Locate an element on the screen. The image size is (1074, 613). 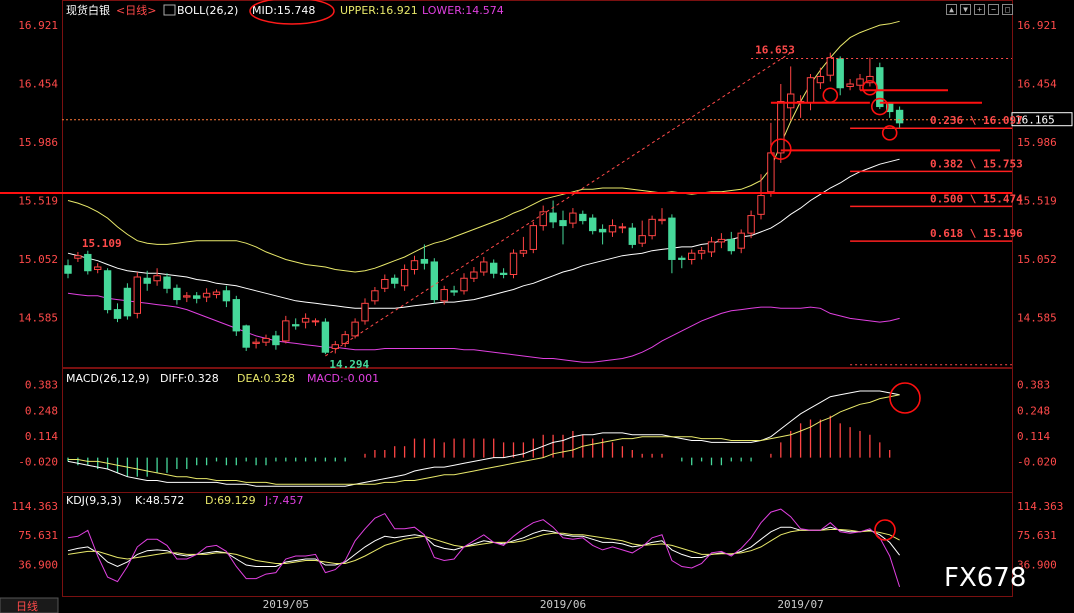
macd-hist-value: MACD:-0.001 is located at coordinates (343, 378).